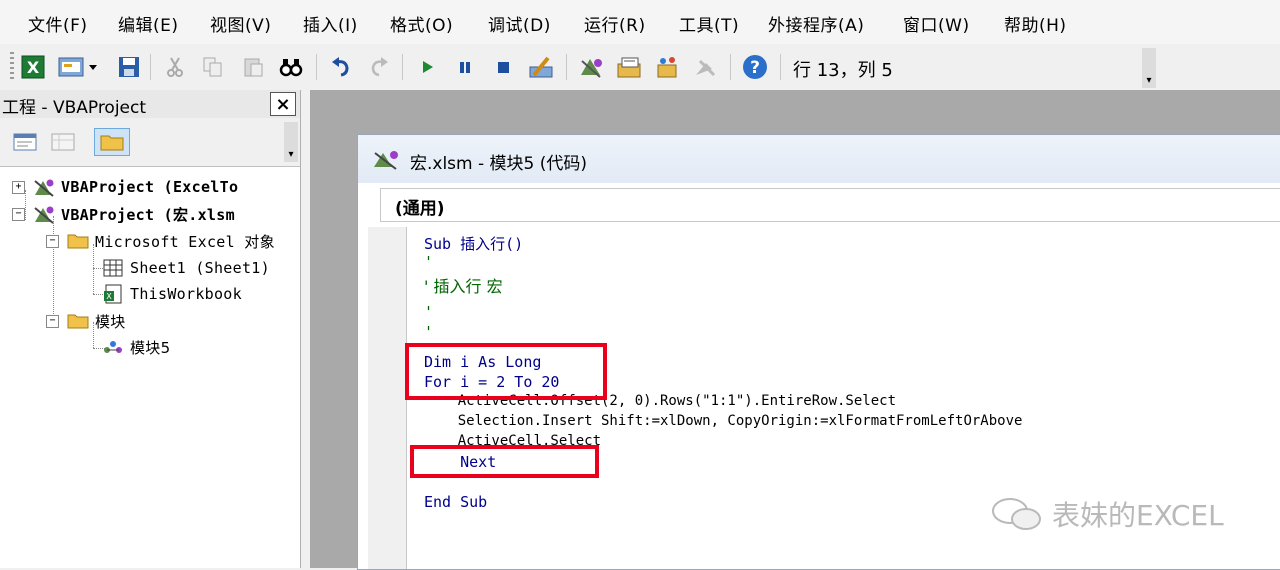 The height and width of the screenshot is (570, 1280). Describe the element at coordinates (379, 67) in the screenshot. I see `redo-icon` at that location.